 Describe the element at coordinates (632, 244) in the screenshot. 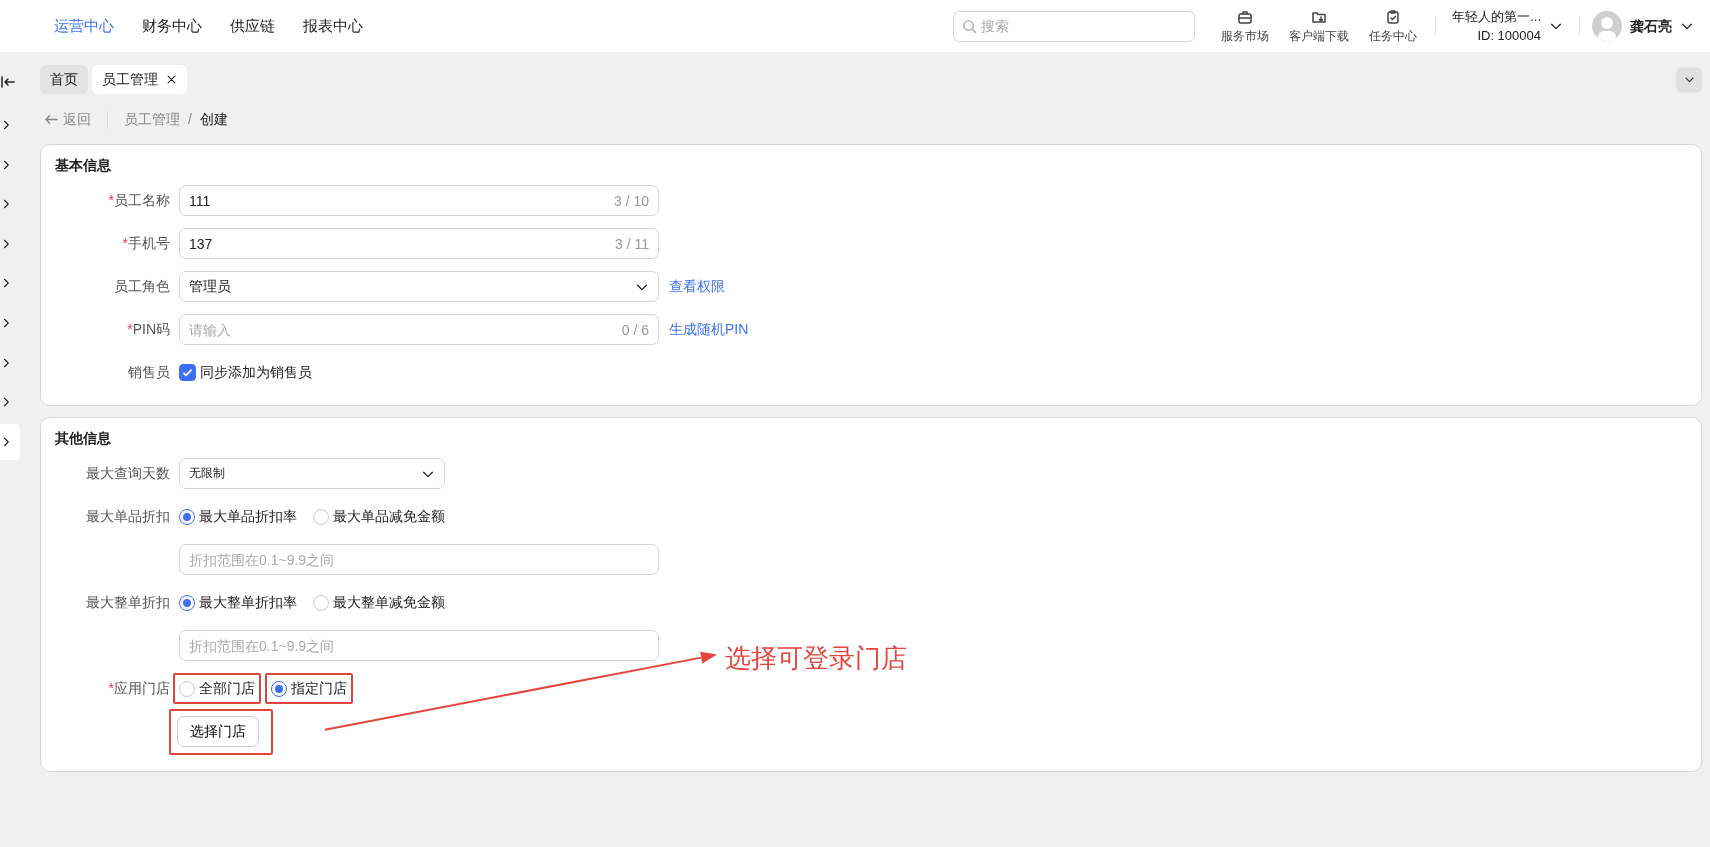

I see `char-counter: 3 / 11` at that location.